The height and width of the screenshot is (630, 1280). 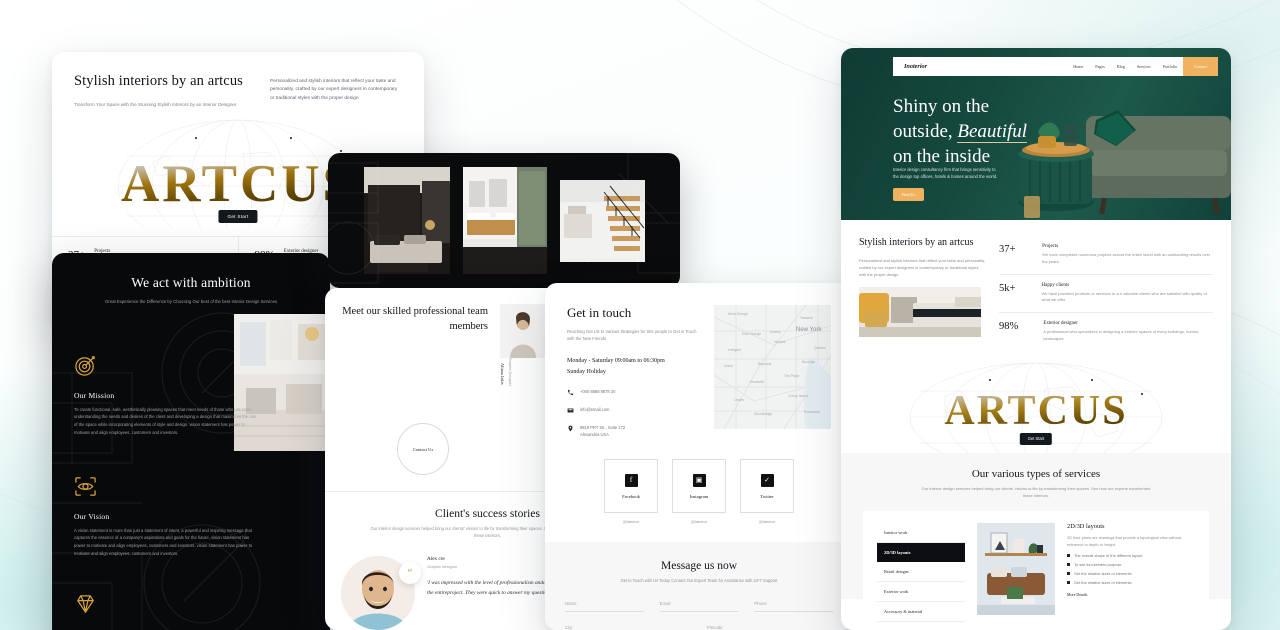 What do you see at coordinates (791, 376) in the screenshot?
I see `svg-text: The Plaza` at bounding box center [791, 376].